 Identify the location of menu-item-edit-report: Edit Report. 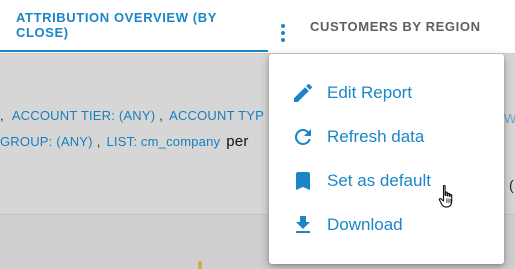
(386, 93).